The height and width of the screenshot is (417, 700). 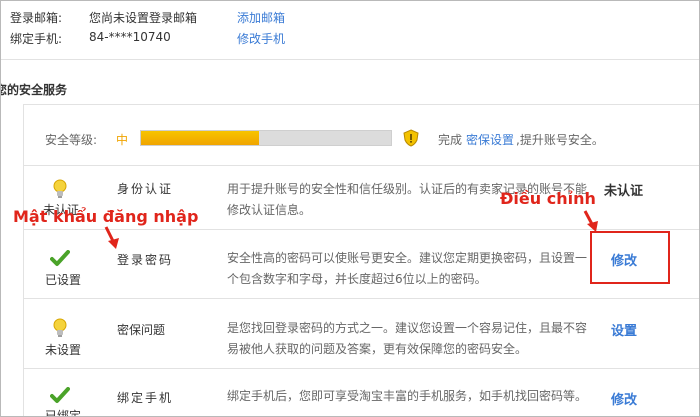 What do you see at coordinates (548, 198) in the screenshot?
I see `edit-annotation-label: Điều chỉnh` at bounding box center [548, 198].